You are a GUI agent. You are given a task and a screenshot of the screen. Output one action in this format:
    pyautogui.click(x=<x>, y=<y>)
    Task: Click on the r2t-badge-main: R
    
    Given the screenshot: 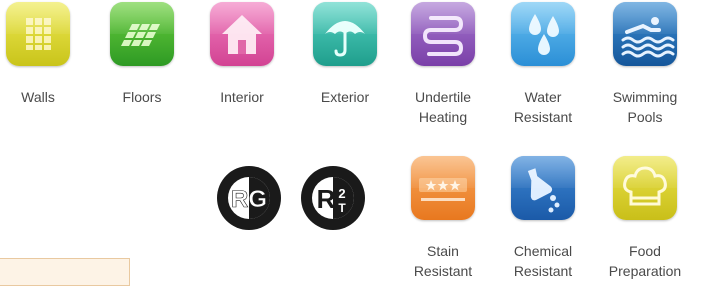 What is the action you would take?
    pyautogui.click(x=326, y=199)
    